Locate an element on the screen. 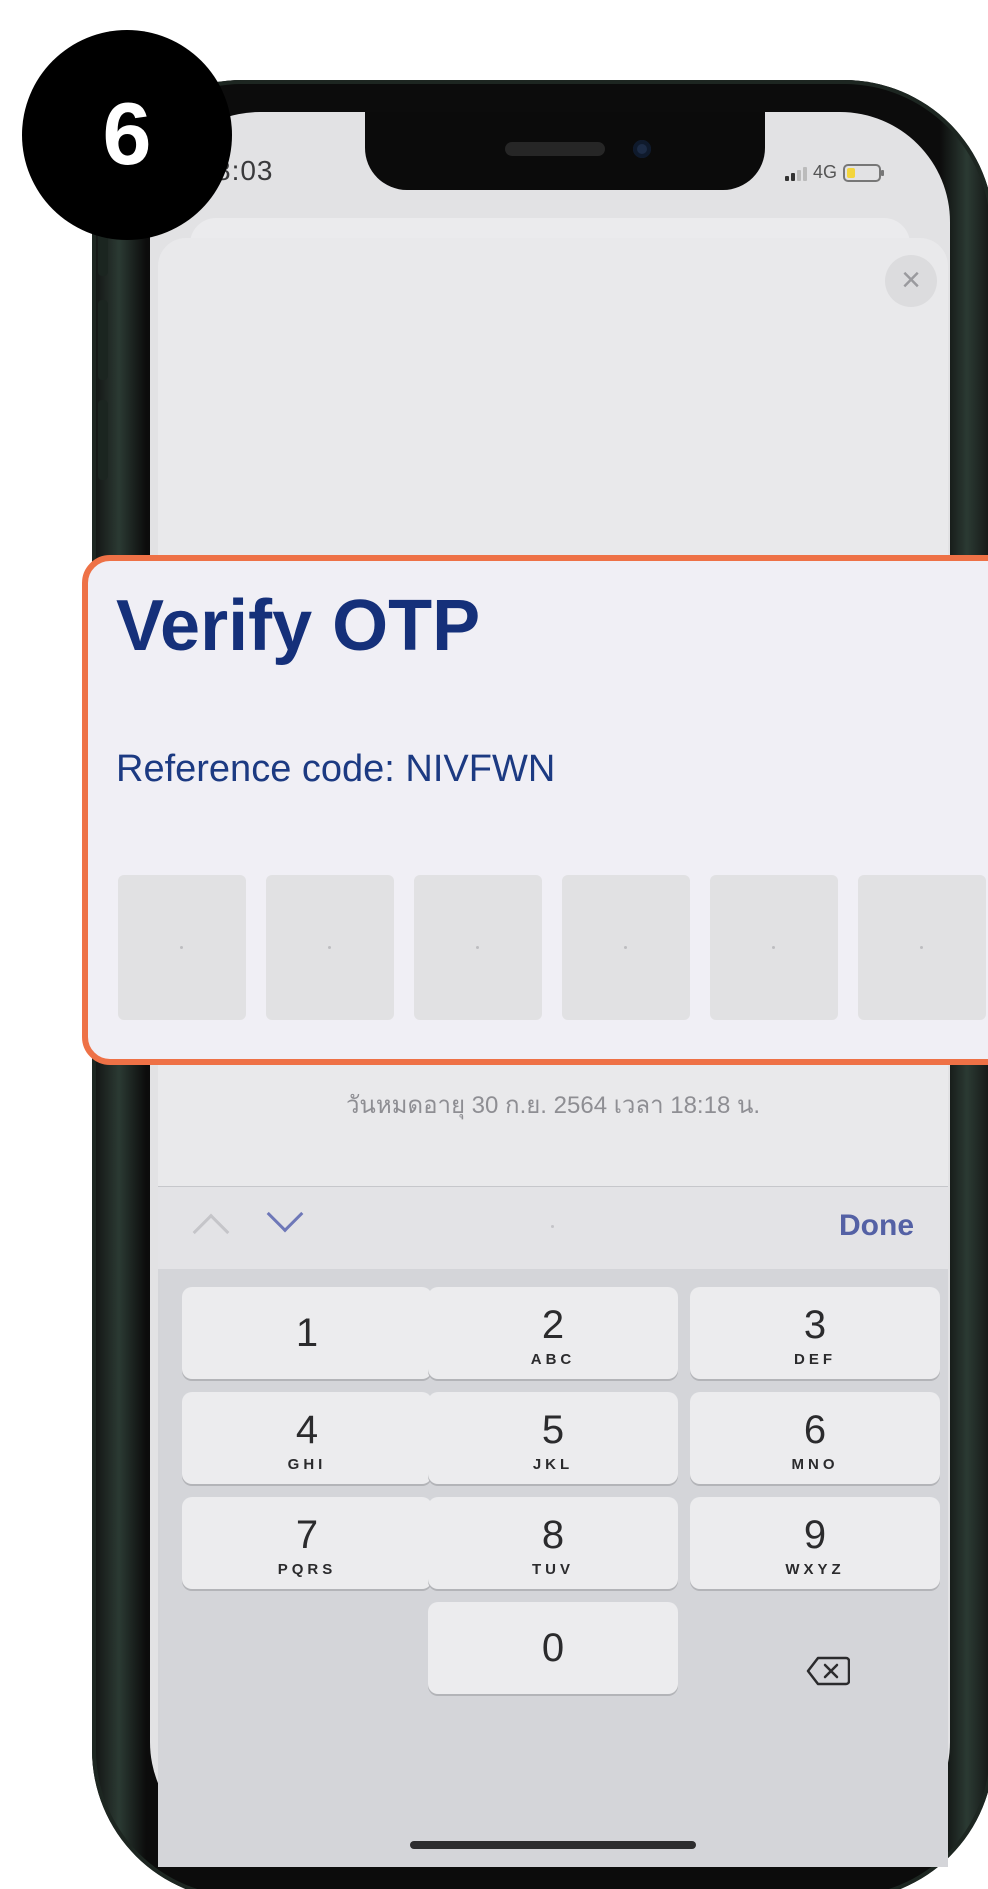  key-digit: 1 is located at coordinates (307, 1333).